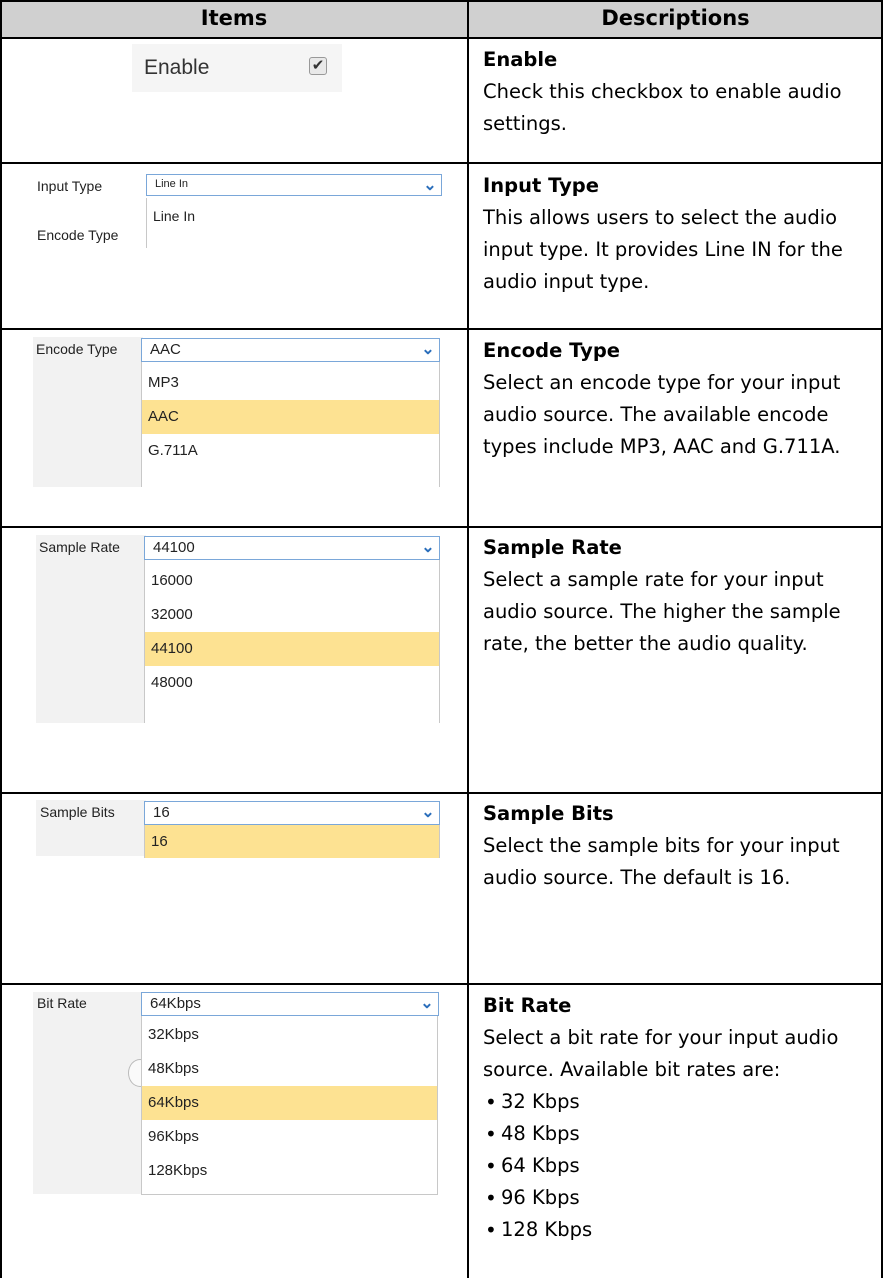 This screenshot has height=1278, width=884. What do you see at coordinates (552, 547) in the screenshot?
I see `sample-rate-title: Sample Rate` at bounding box center [552, 547].